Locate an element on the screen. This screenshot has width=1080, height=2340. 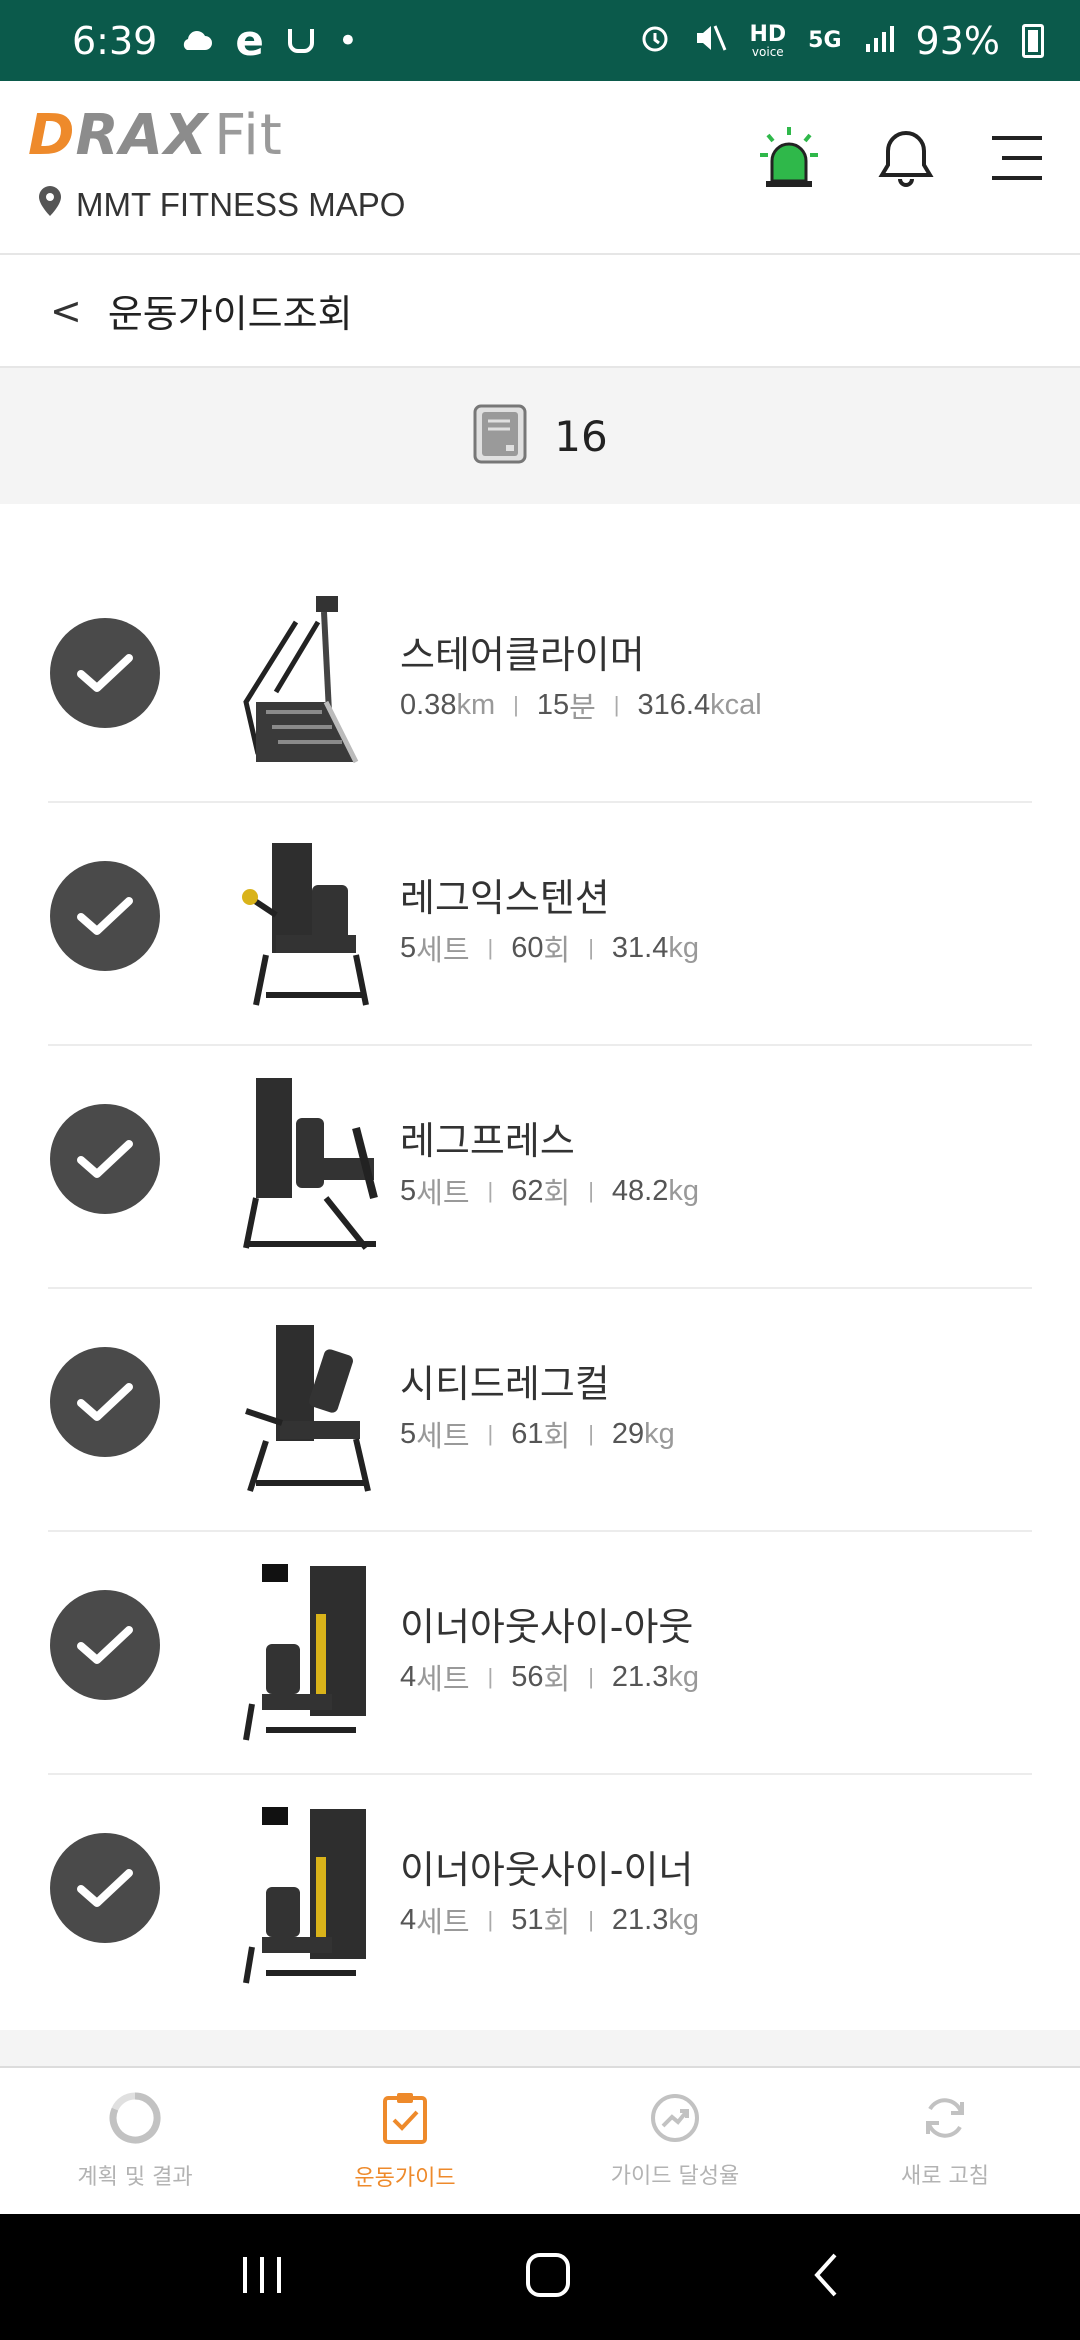
alarm-icon is located at coordinates (655, 41).